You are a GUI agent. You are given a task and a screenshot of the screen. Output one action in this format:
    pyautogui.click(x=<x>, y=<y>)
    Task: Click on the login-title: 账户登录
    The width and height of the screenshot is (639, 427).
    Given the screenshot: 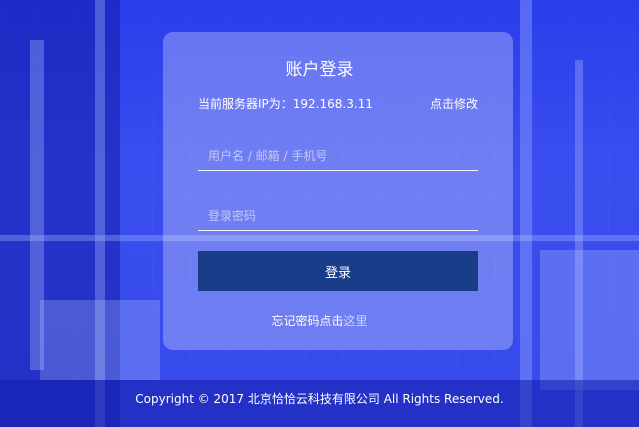 What is the action you would take?
    pyautogui.click(x=319, y=70)
    